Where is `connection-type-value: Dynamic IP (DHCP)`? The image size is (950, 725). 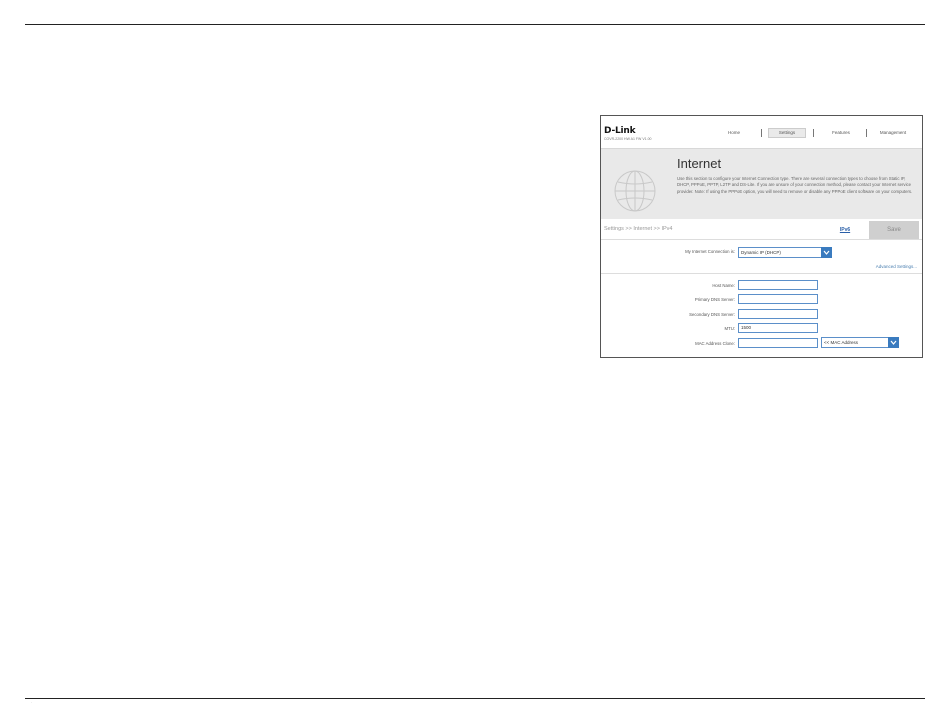 connection-type-value: Dynamic IP (DHCP) is located at coordinates (761, 252).